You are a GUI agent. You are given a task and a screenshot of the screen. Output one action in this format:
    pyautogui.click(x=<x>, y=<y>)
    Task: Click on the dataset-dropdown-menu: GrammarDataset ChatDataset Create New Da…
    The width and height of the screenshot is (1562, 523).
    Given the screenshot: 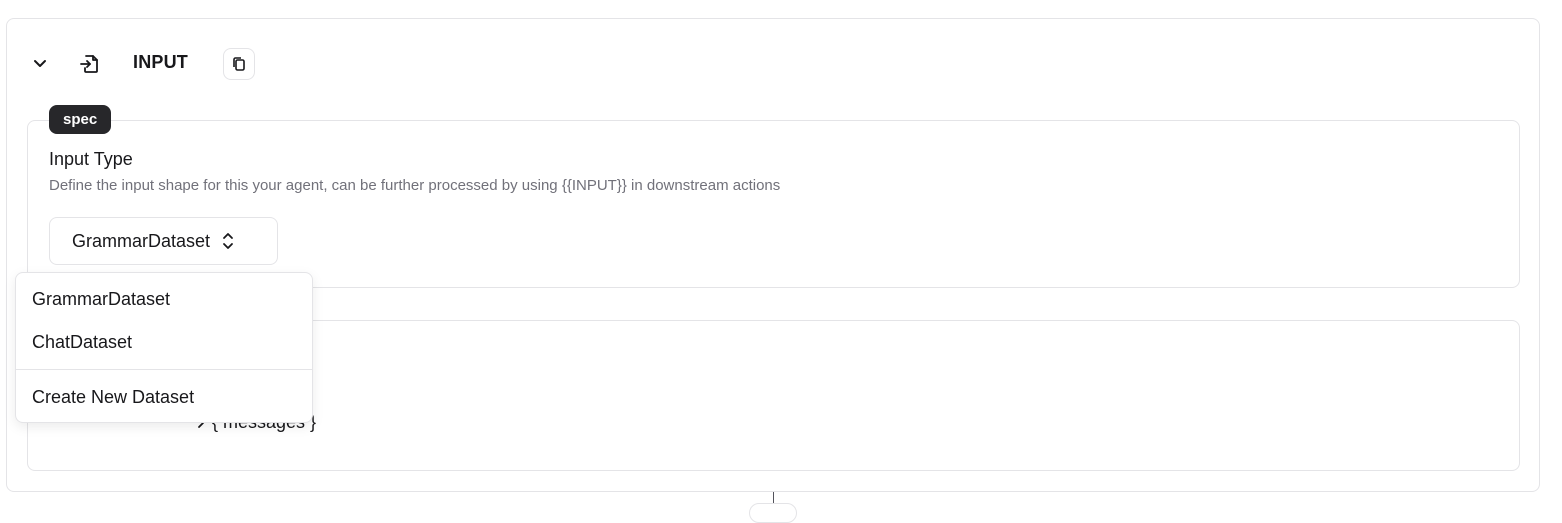 What is the action you would take?
    pyautogui.click(x=164, y=347)
    